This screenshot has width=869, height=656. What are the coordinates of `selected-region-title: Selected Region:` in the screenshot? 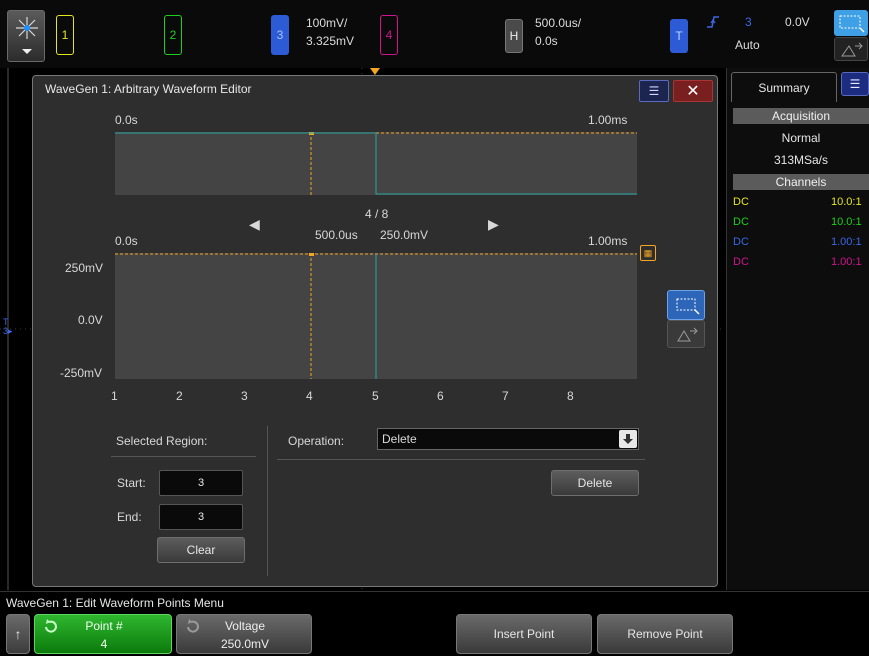 It's located at (162, 441).